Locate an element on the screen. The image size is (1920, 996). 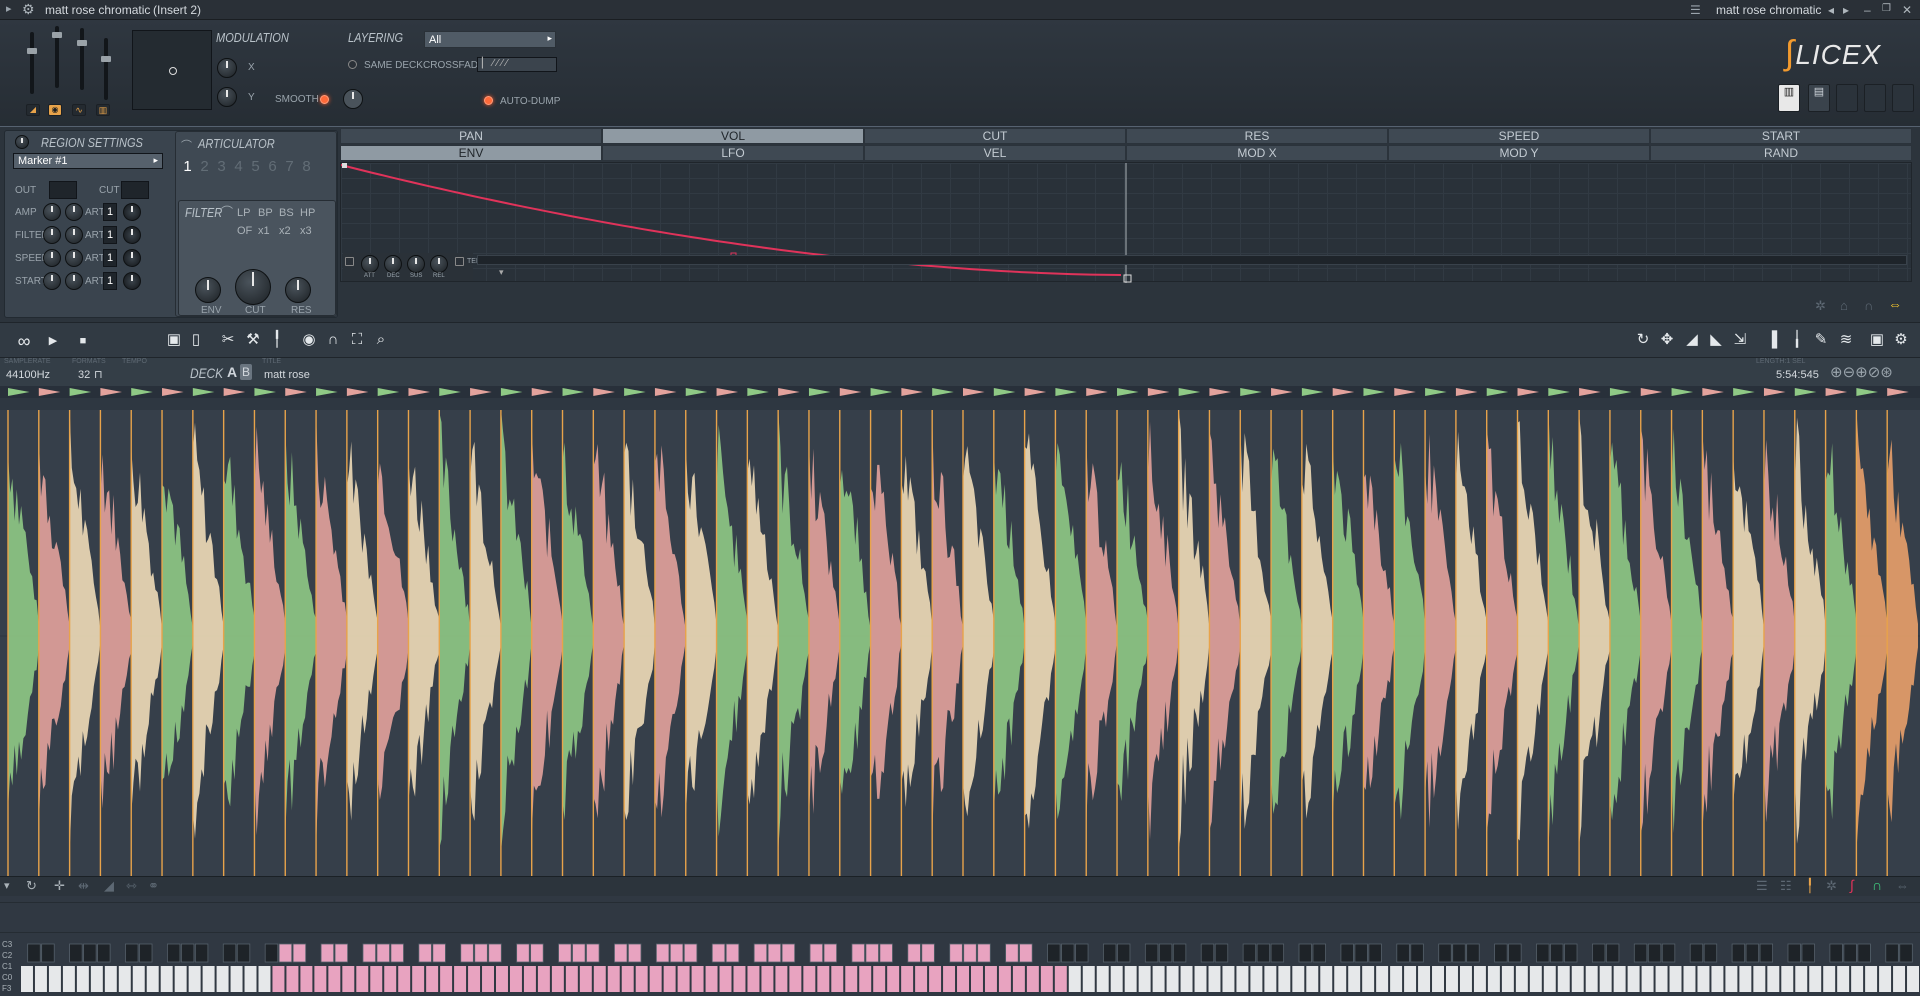
tab-mod-y: MOD Y is located at coordinates (1519, 153).